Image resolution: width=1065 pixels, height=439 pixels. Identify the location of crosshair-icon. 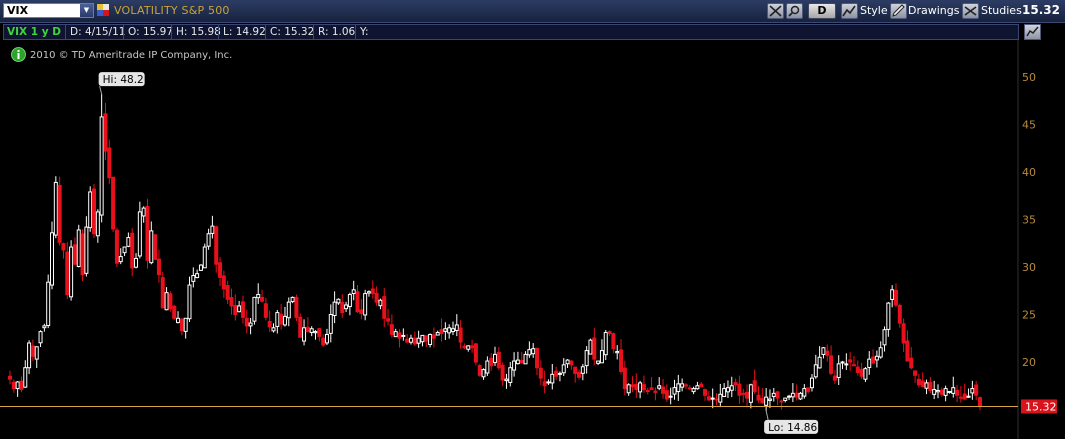
(775, 11).